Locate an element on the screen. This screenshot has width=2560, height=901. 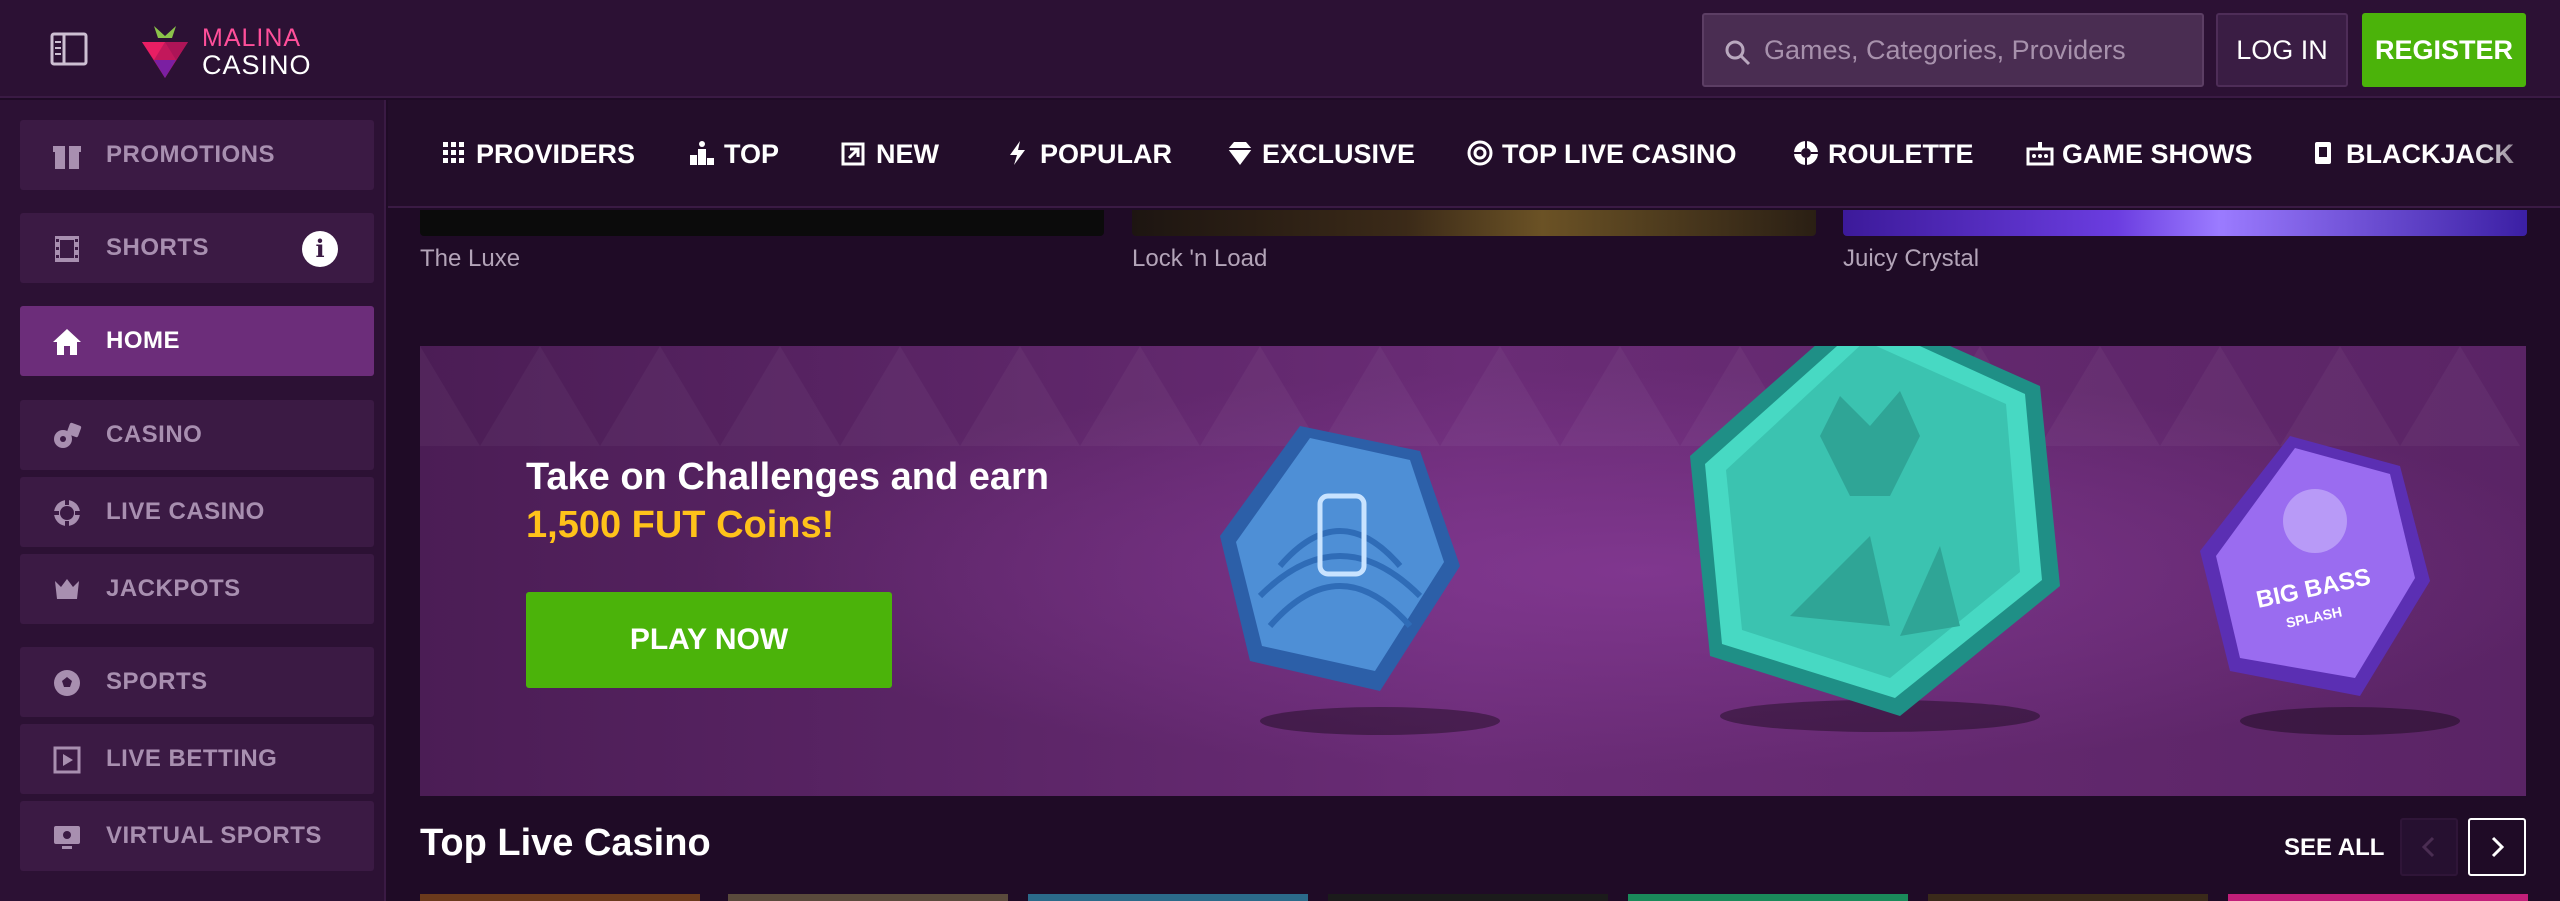
tab-top: TOP is located at coordinates (734, 153).